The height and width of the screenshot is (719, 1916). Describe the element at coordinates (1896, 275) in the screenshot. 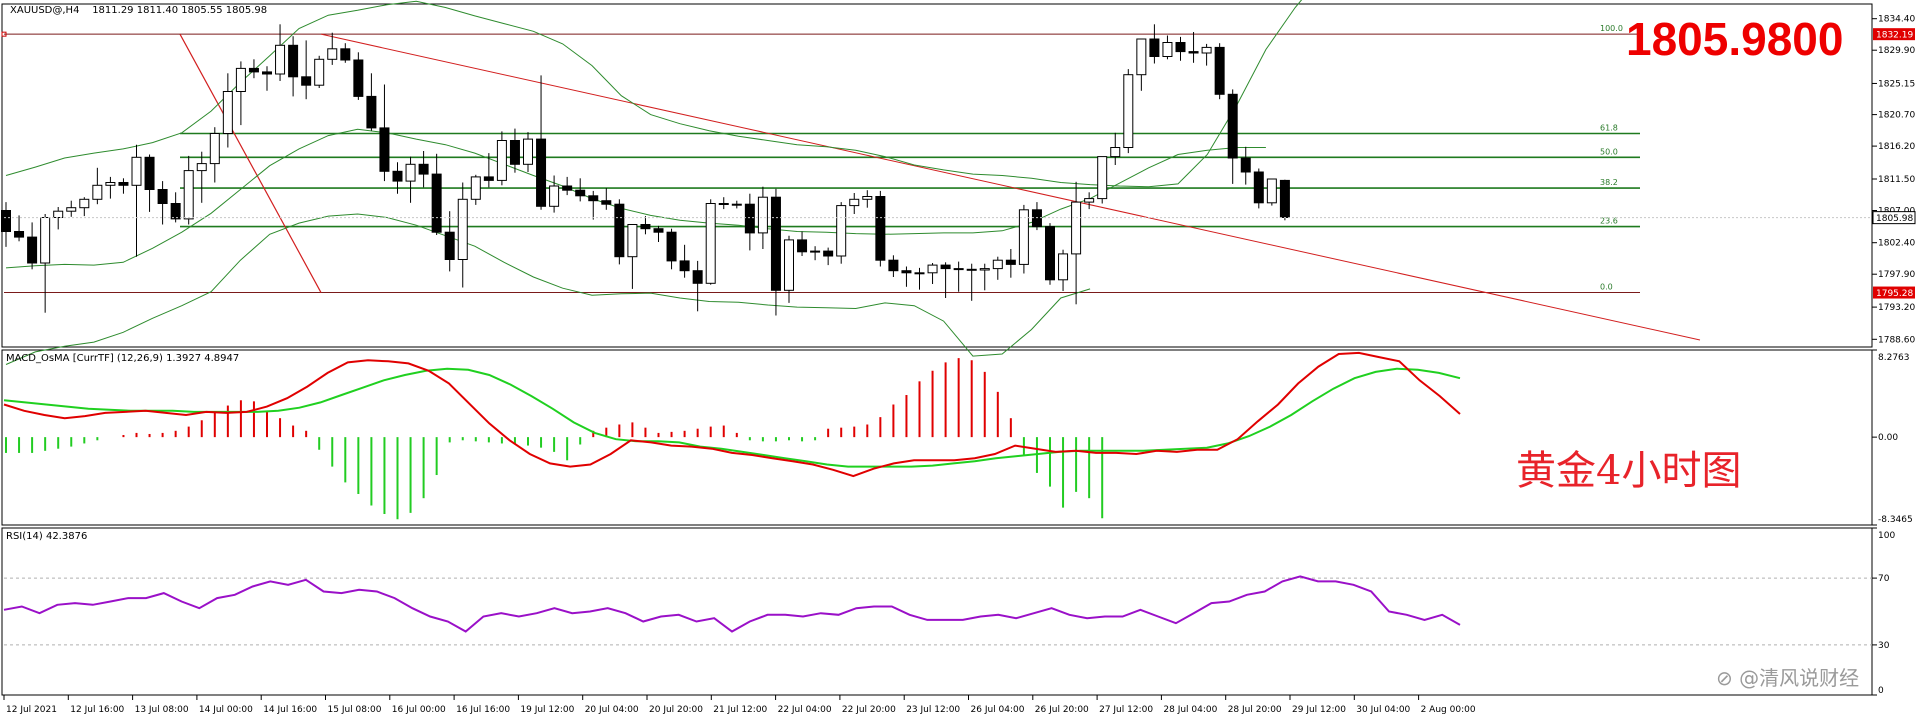

I see `price-tick-label: 1797.90` at that location.